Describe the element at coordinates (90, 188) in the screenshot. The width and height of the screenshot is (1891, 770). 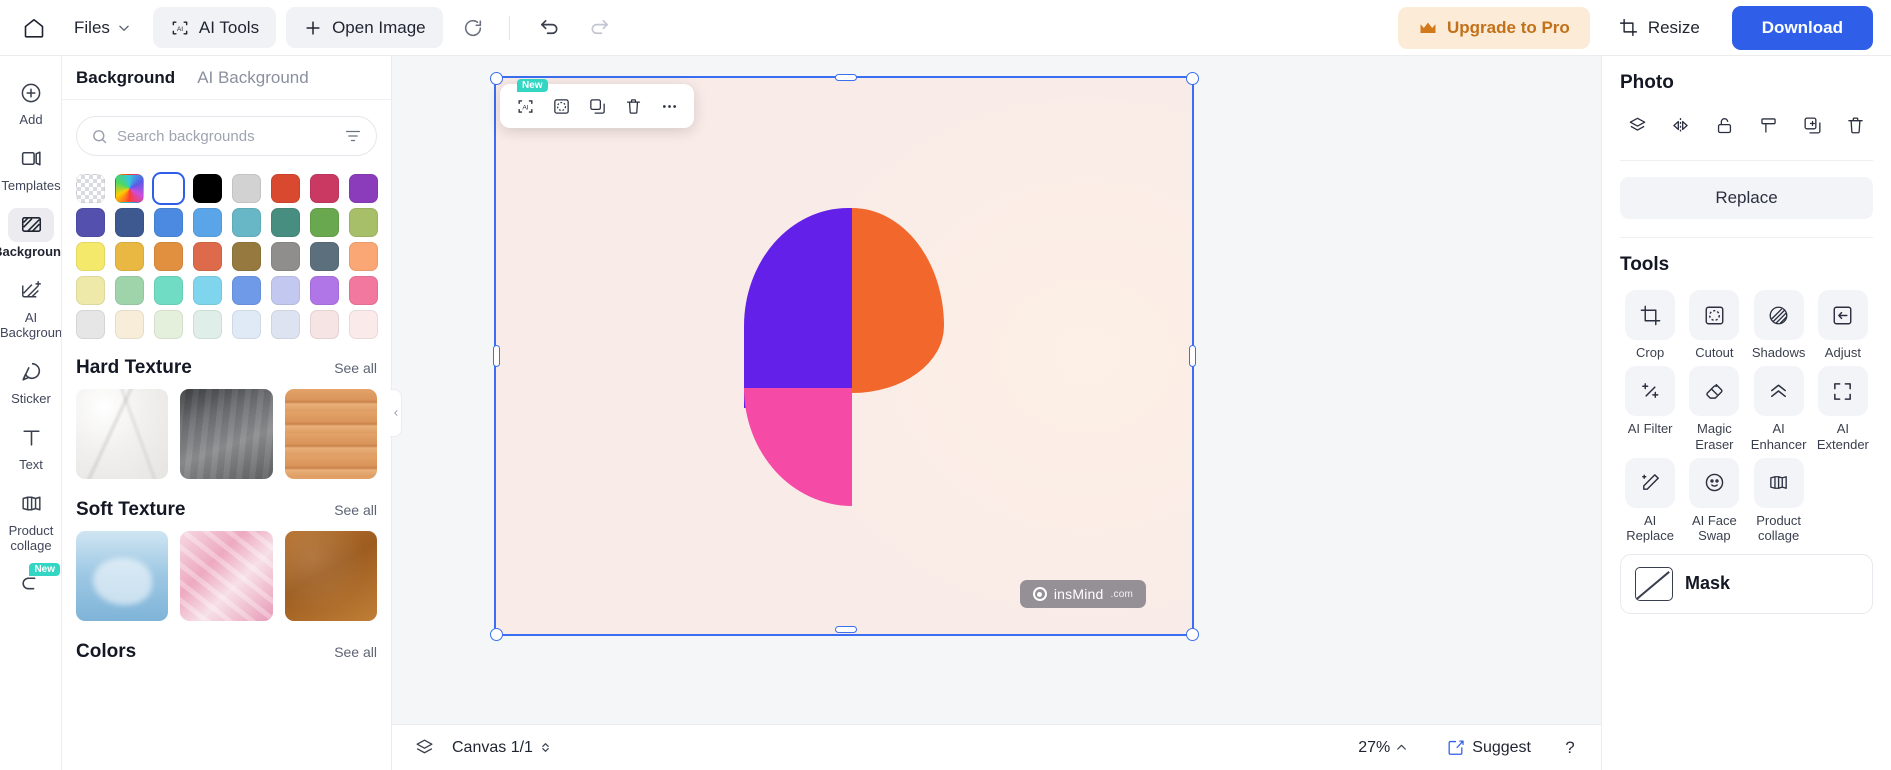
I see `swatch-transparent` at that location.